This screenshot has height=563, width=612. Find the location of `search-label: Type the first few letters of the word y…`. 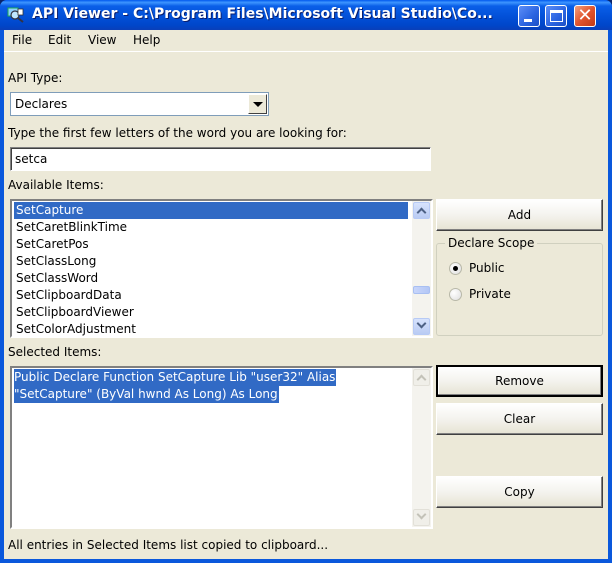

search-label: Type the first few letters of the word y… is located at coordinates (177, 133).